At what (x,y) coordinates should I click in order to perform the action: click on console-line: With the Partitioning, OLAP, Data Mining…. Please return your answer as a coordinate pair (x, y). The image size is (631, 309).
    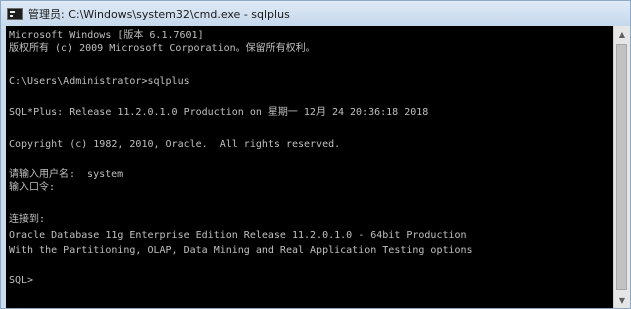
    Looking at the image, I should click on (241, 250).